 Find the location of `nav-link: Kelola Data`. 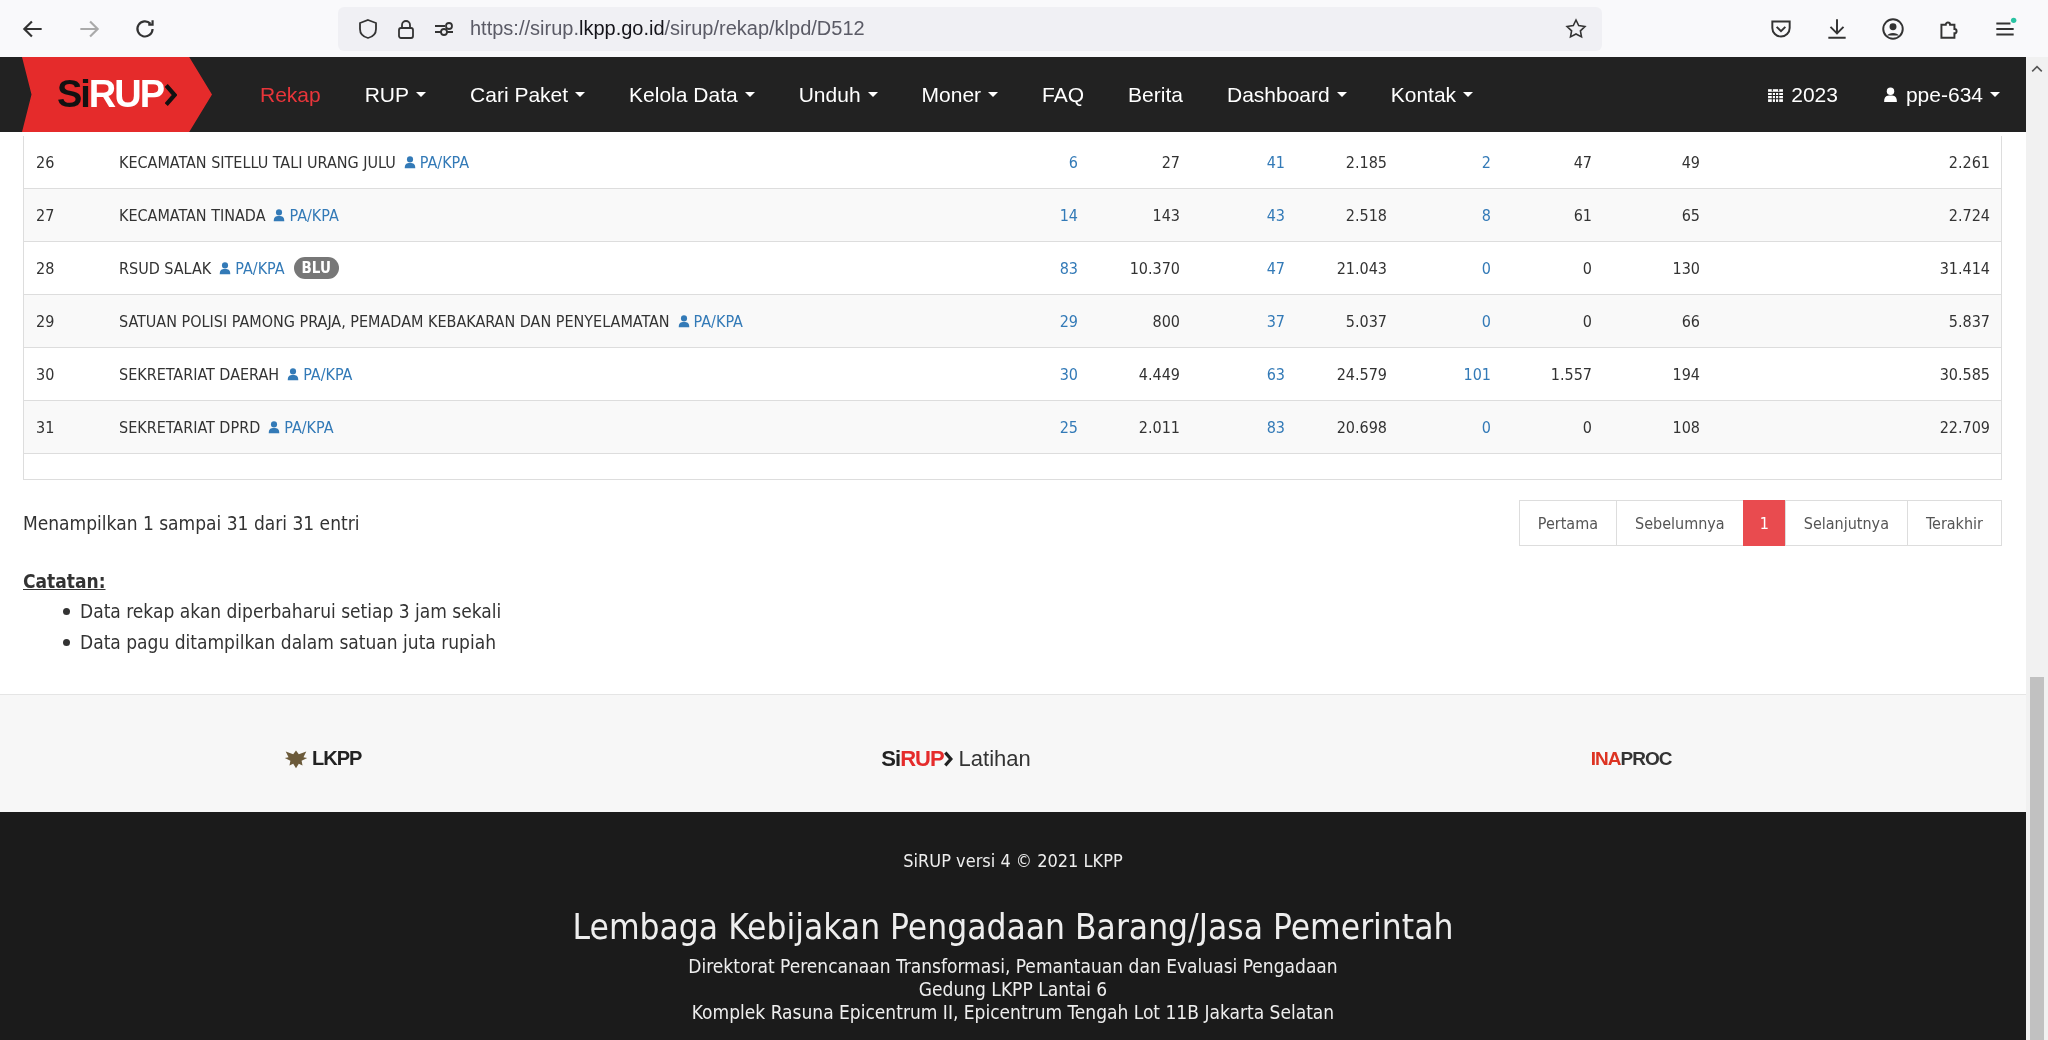

nav-link: Kelola Data is located at coordinates (692, 94).